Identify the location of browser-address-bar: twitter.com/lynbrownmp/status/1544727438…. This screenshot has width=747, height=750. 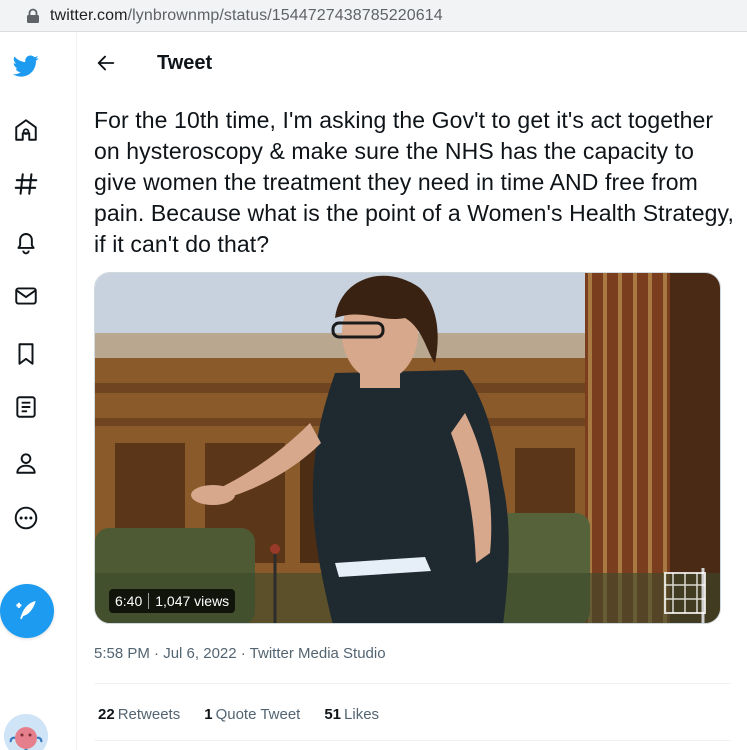
(373, 16).